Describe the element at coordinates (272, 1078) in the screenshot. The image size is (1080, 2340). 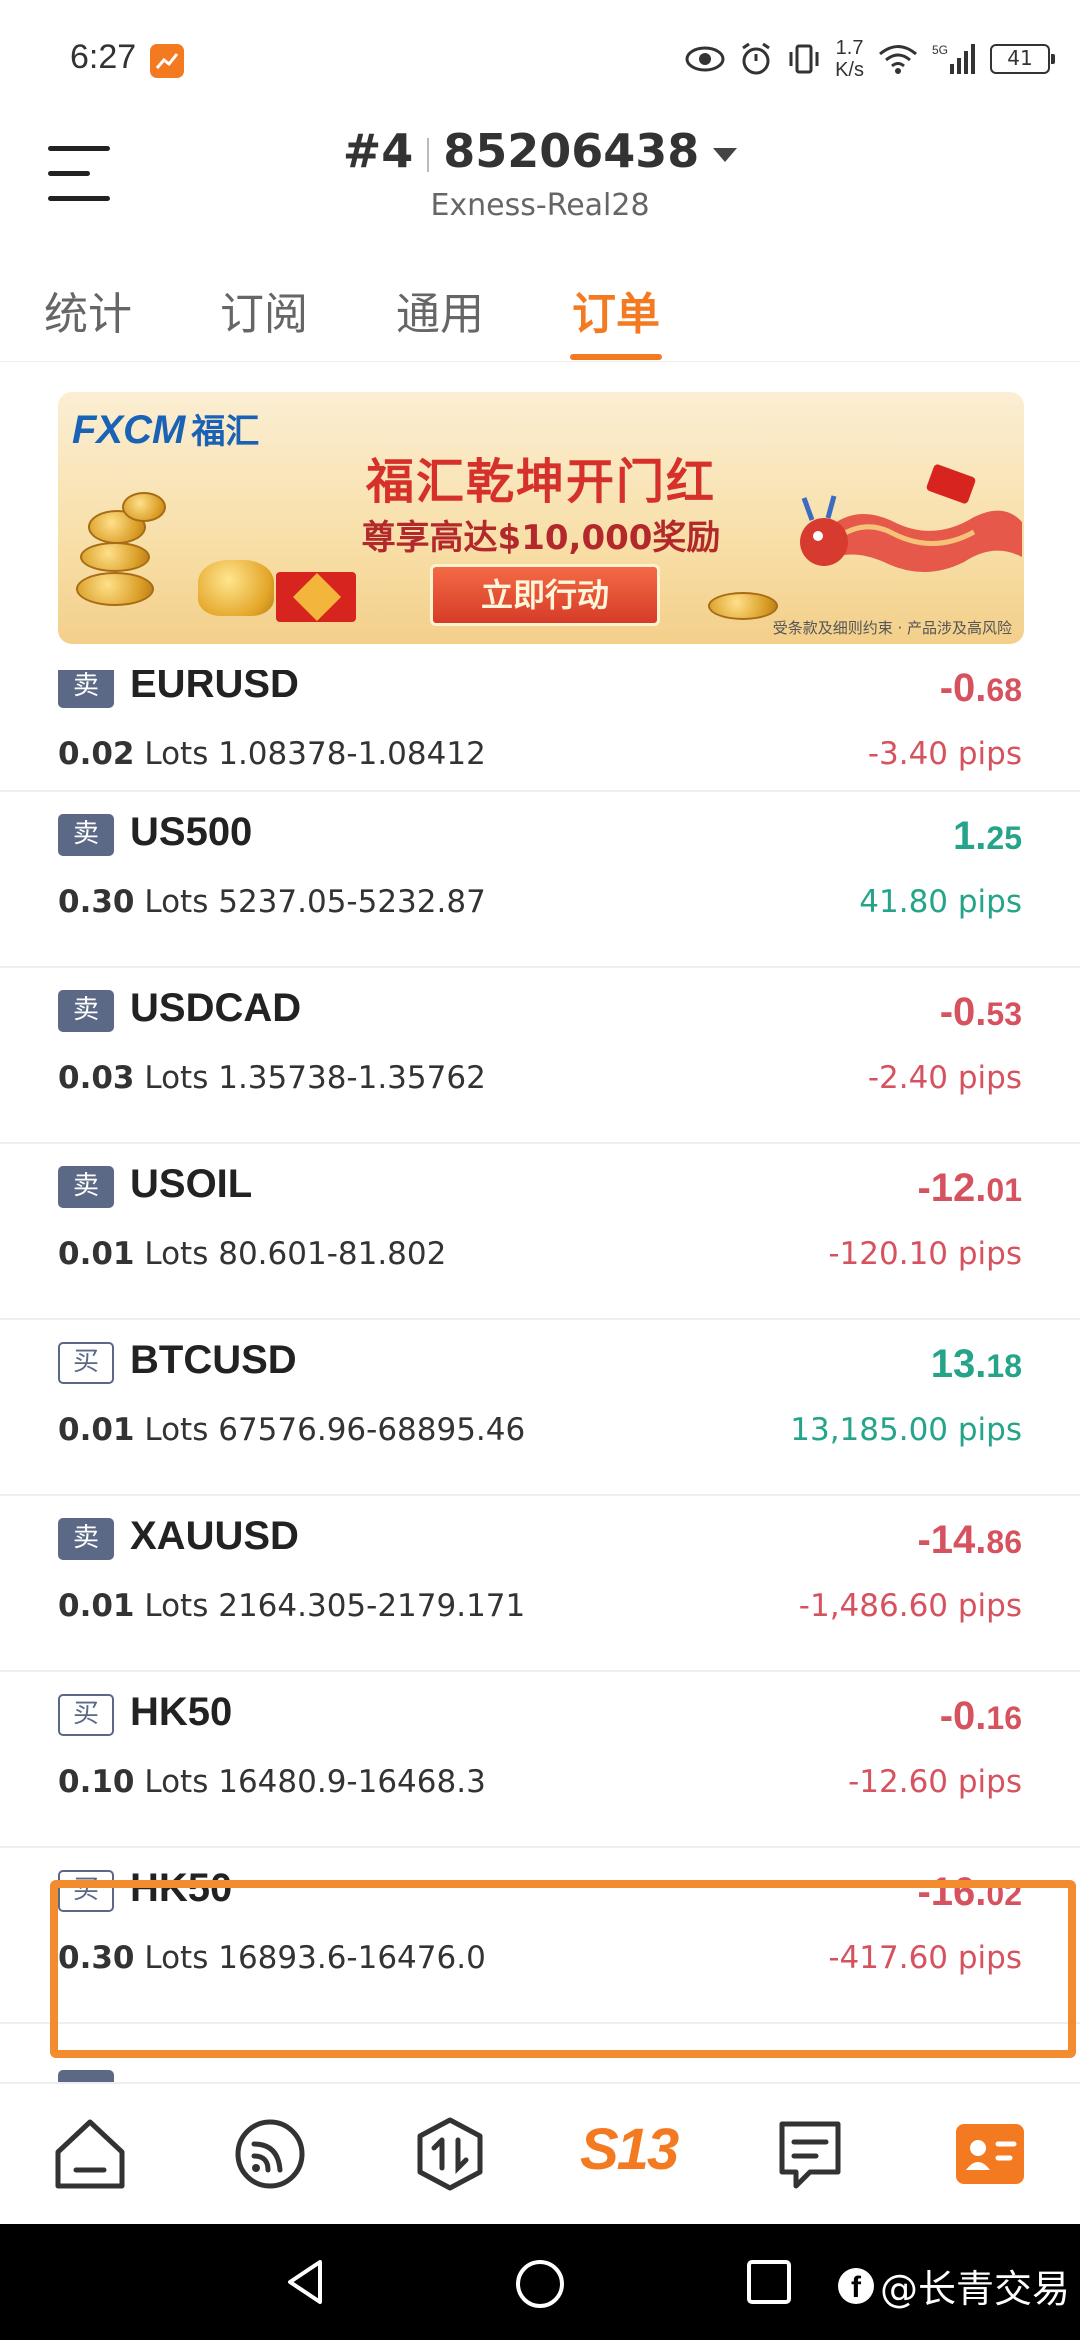
I see `order-details: 0.03 Lots 1.35738-1.35762` at that location.